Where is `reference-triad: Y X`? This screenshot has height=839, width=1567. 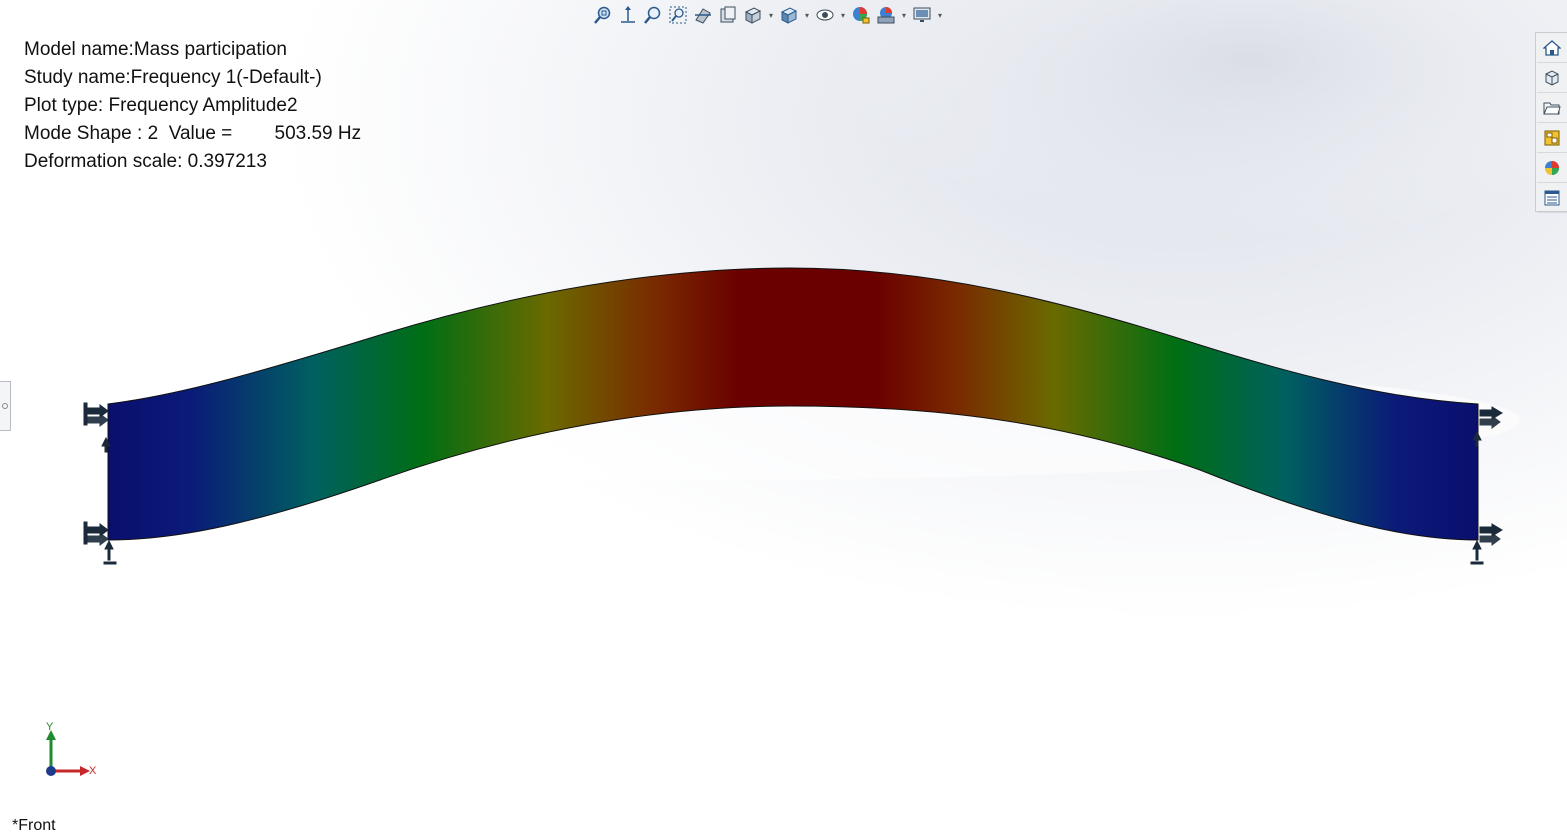
reference-triad: Y X is located at coordinates (71, 749).